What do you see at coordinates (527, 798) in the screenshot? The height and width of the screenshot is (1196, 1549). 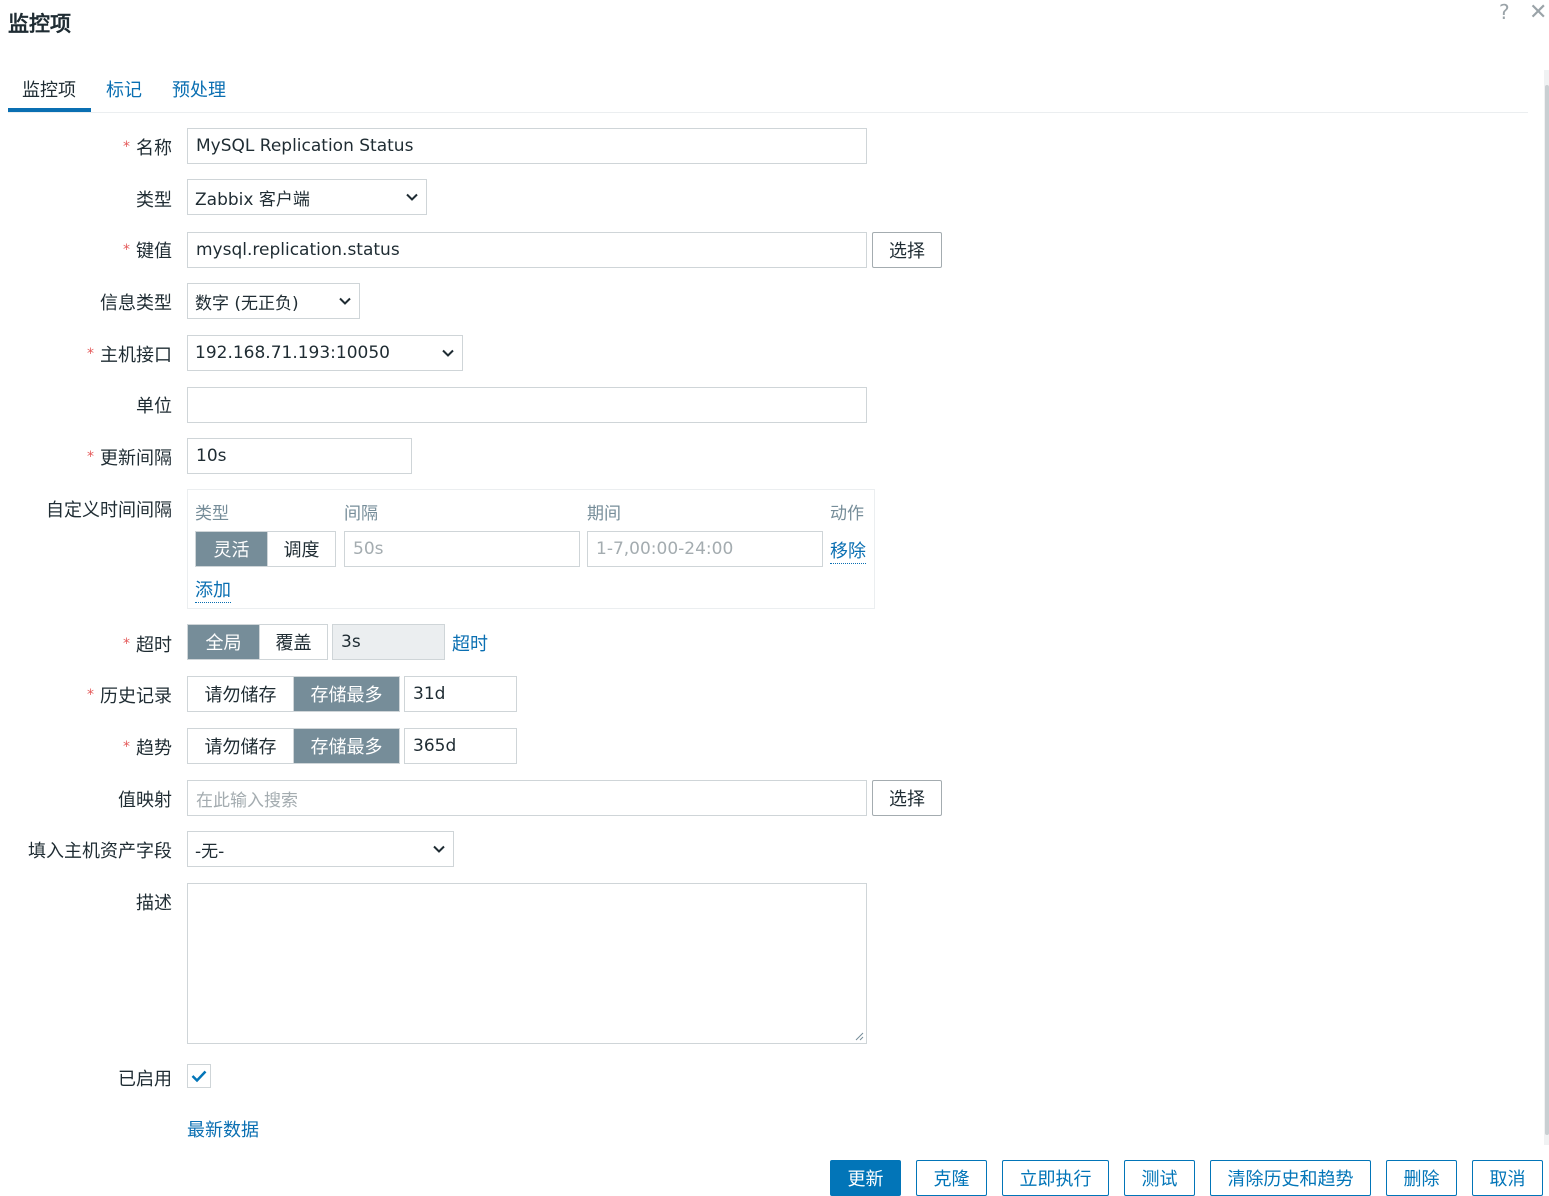 I see `value-map-input: 在此输入搜索` at bounding box center [527, 798].